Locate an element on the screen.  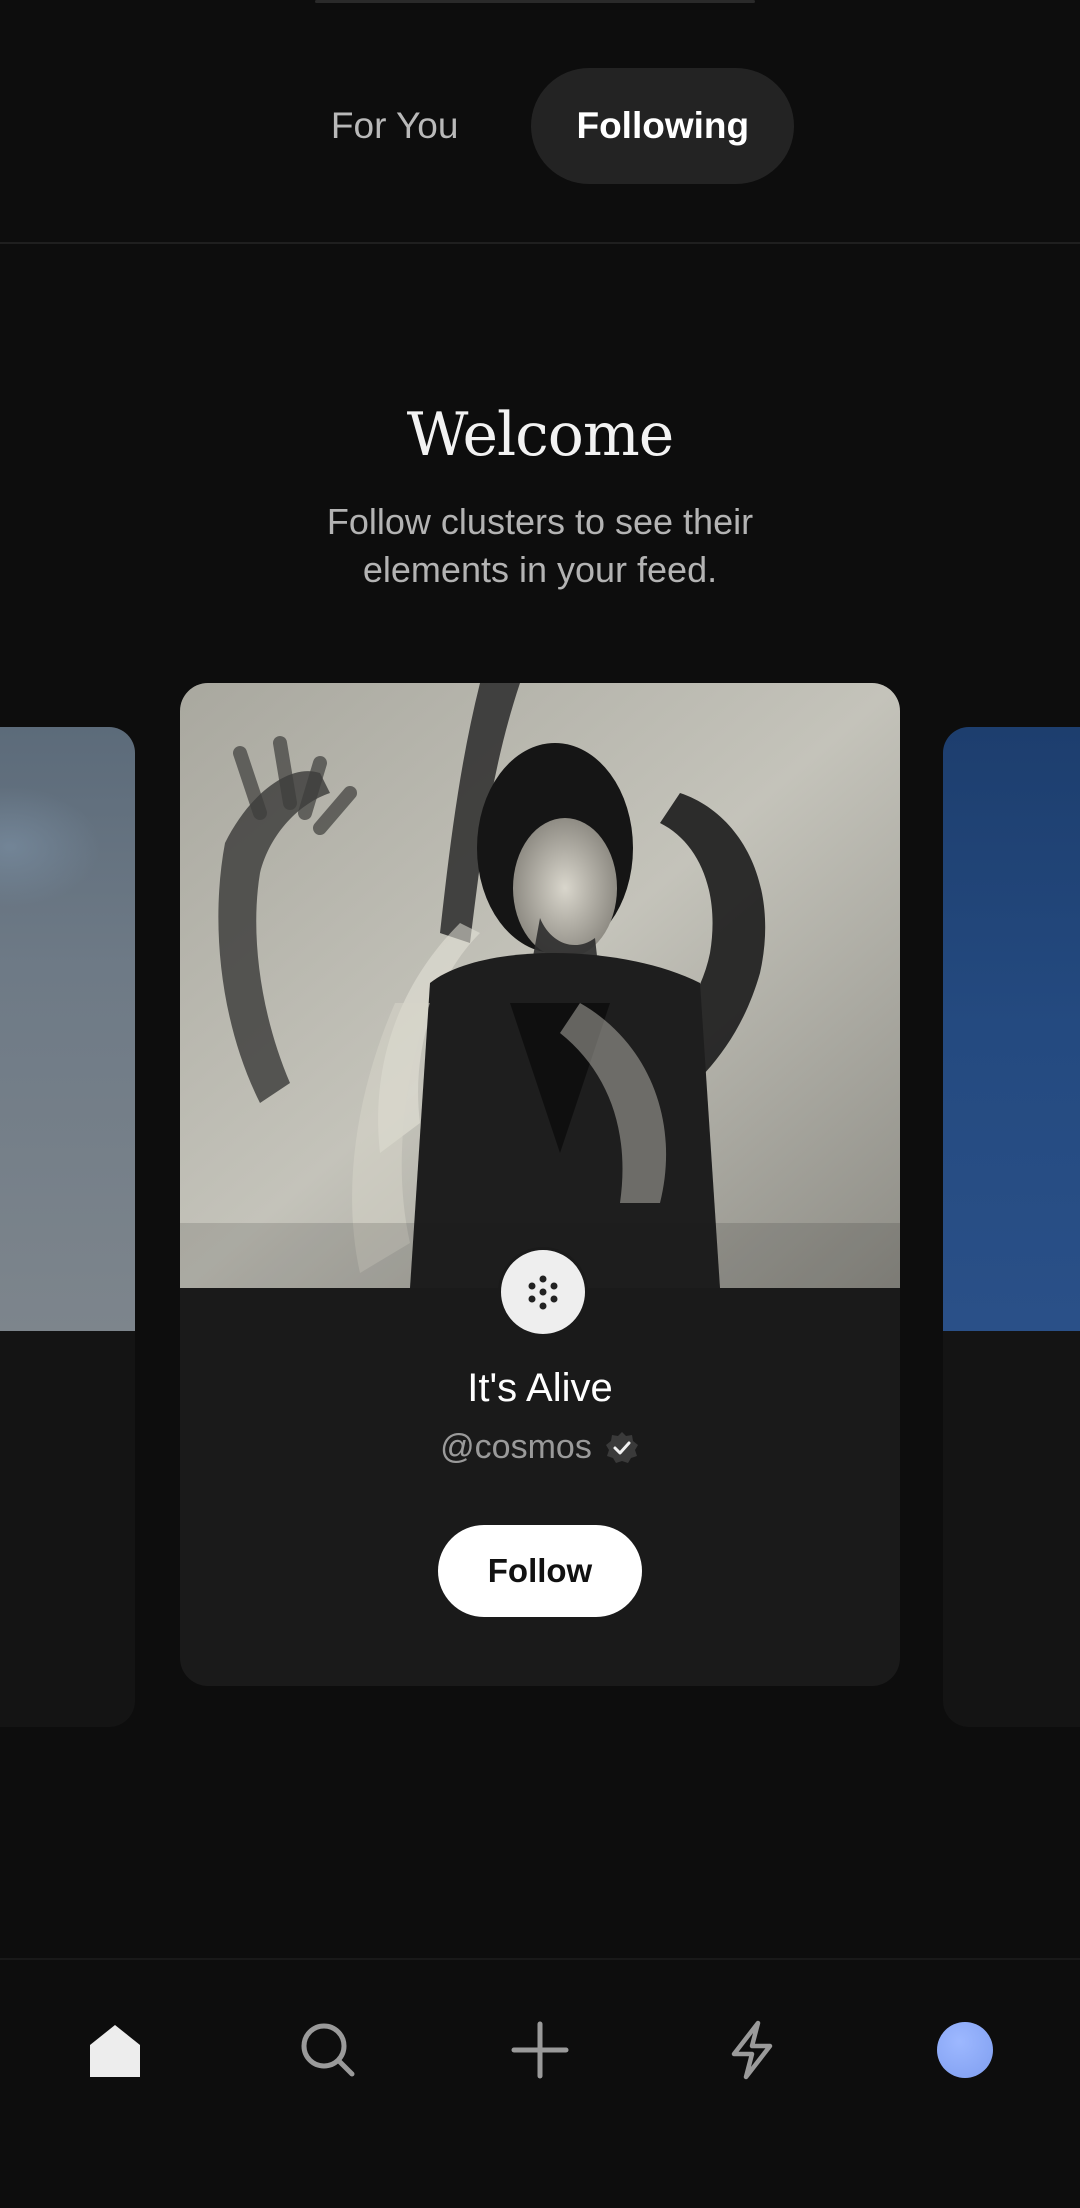
cluster-card-next is located at coordinates (1011, 1227).